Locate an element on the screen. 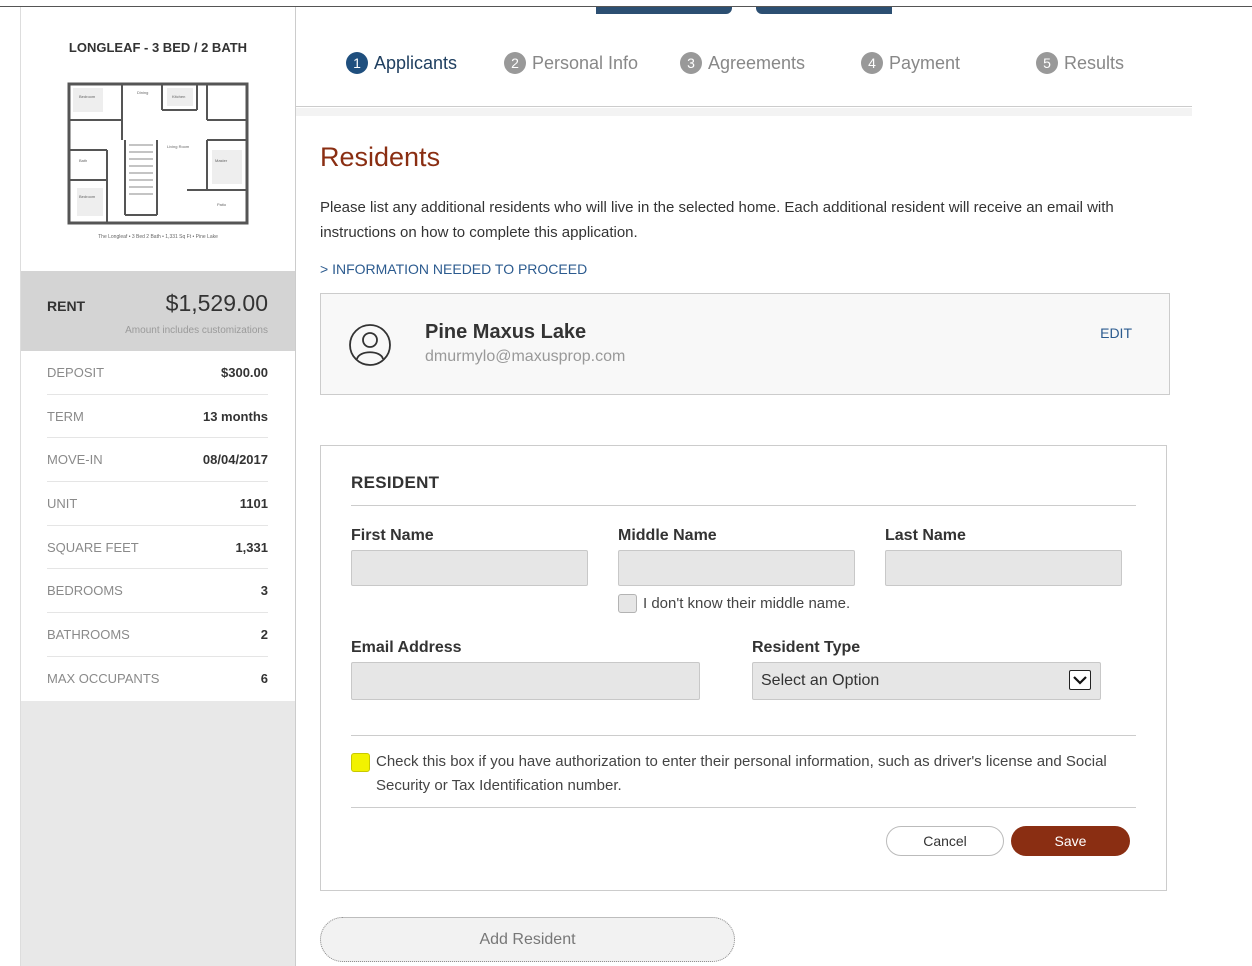  email-input is located at coordinates (525, 681).